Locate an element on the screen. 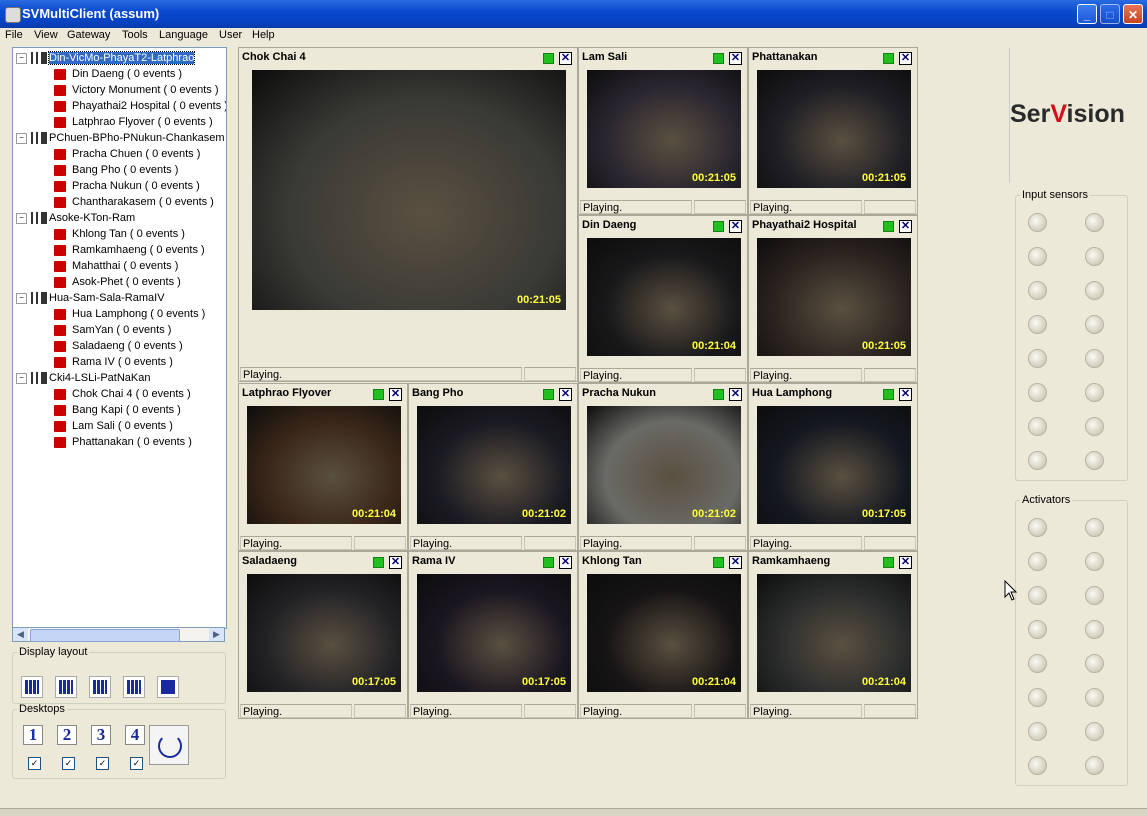  tree-camera-item: Hua Lamphong ( 0 events ) is located at coordinates (129, 314).